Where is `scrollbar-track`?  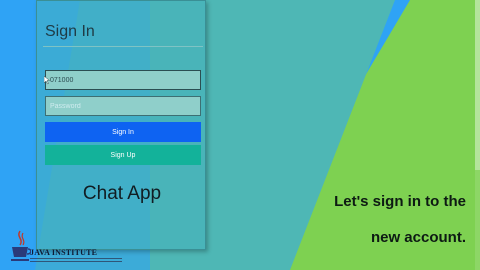
scrollbar-track is located at coordinates (477, 135).